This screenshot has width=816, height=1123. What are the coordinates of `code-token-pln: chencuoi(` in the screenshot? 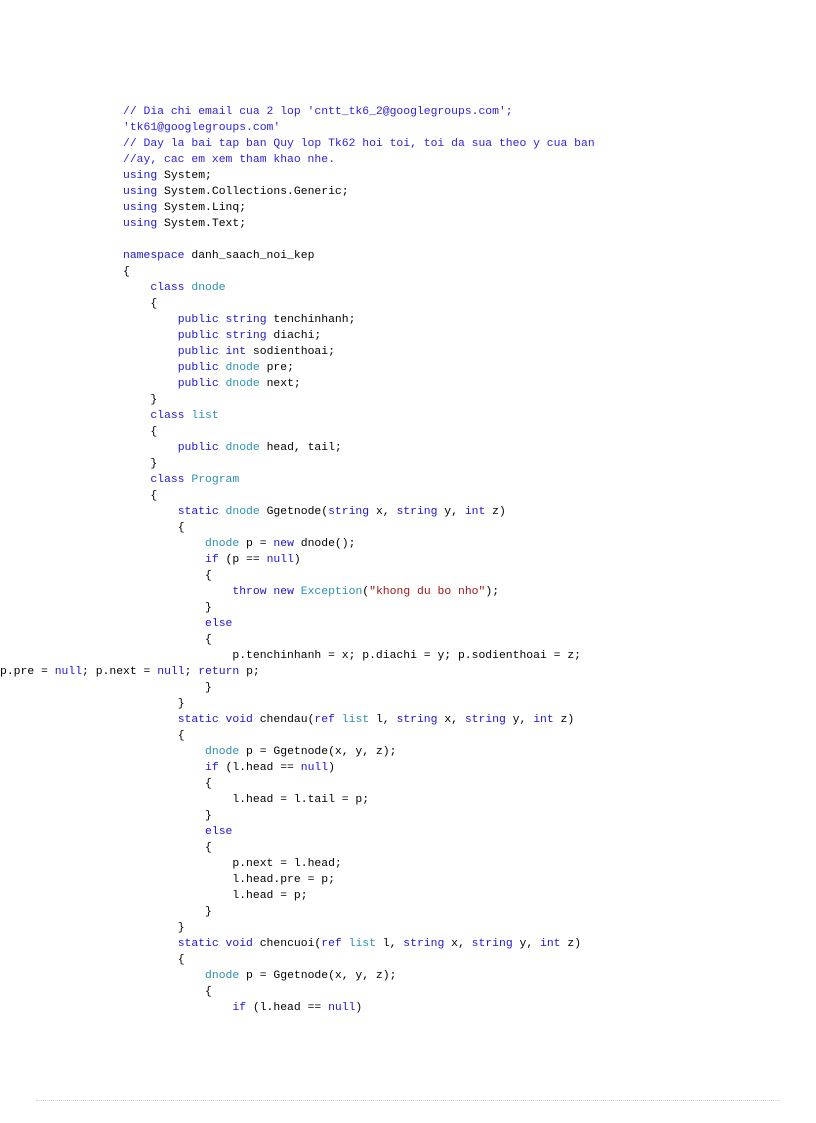 It's located at (287, 944).